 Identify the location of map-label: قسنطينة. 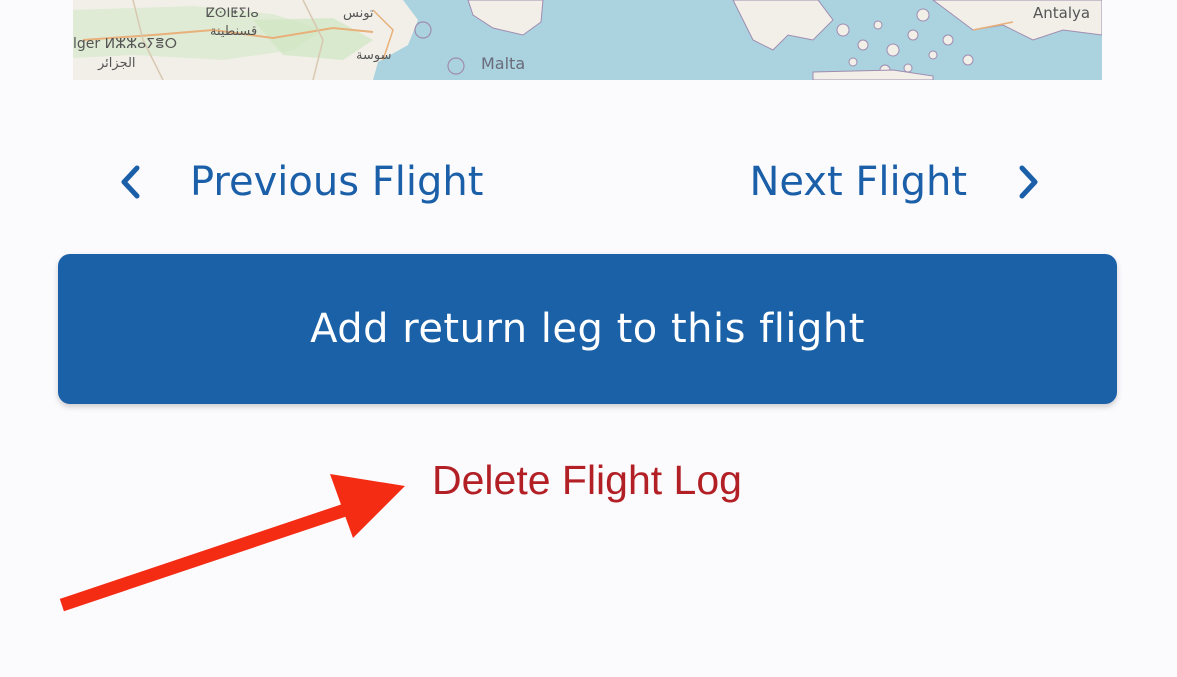
(234, 31).